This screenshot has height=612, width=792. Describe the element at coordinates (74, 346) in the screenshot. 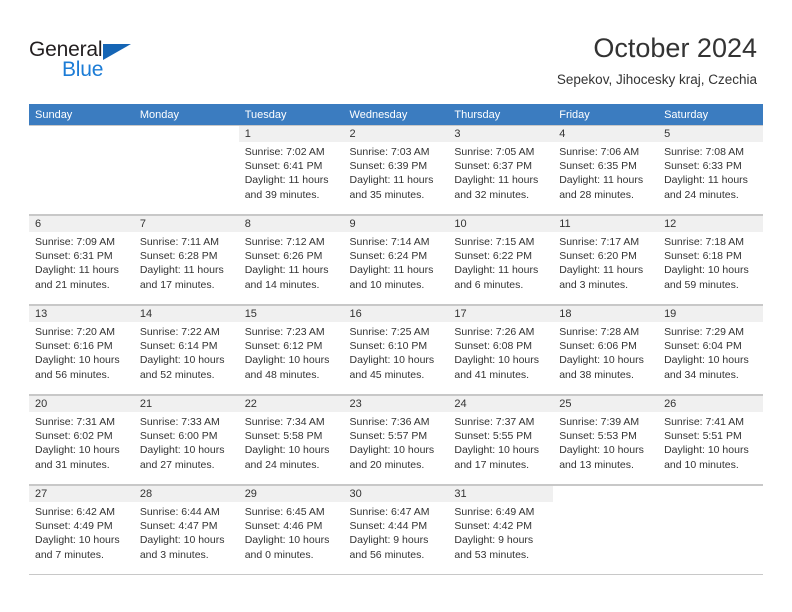

I see `sunset-text: Sunset: 6:16 PM` at that location.